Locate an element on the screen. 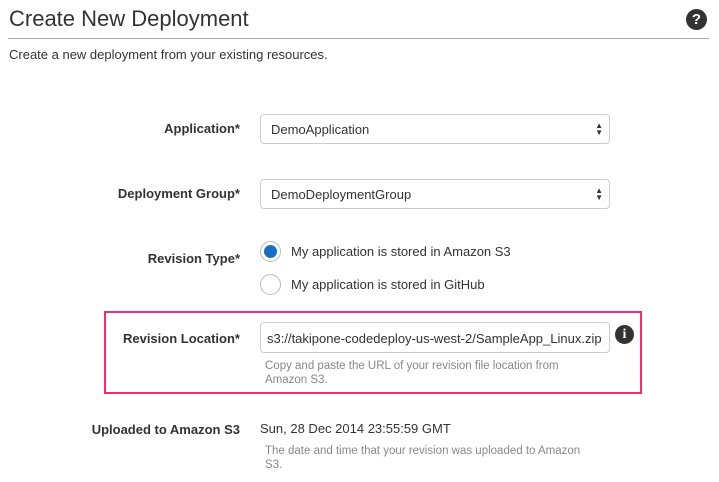 This screenshot has width=719, height=482. deployment-group-value: DemoDeploymentGroup is located at coordinates (341, 194).